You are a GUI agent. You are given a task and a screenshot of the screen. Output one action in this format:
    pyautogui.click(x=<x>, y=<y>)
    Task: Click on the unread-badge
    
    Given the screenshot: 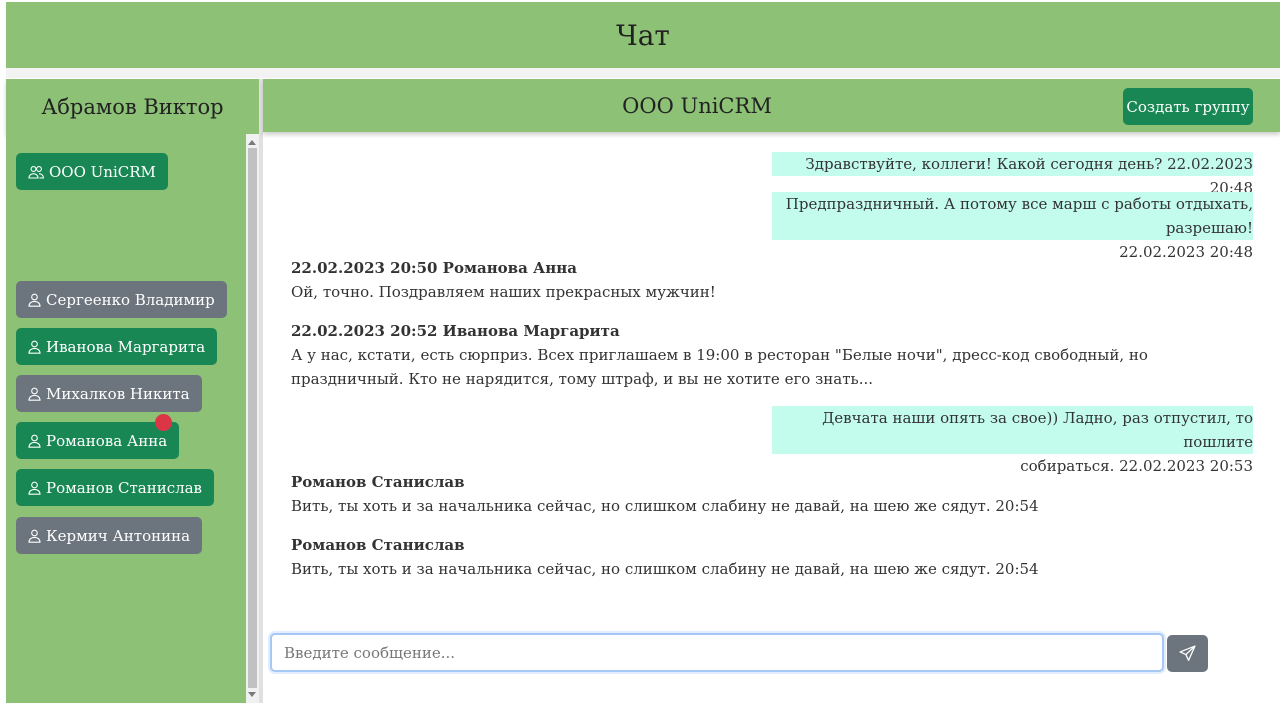 What is the action you would take?
    pyautogui.click(x=163, y=422)
    